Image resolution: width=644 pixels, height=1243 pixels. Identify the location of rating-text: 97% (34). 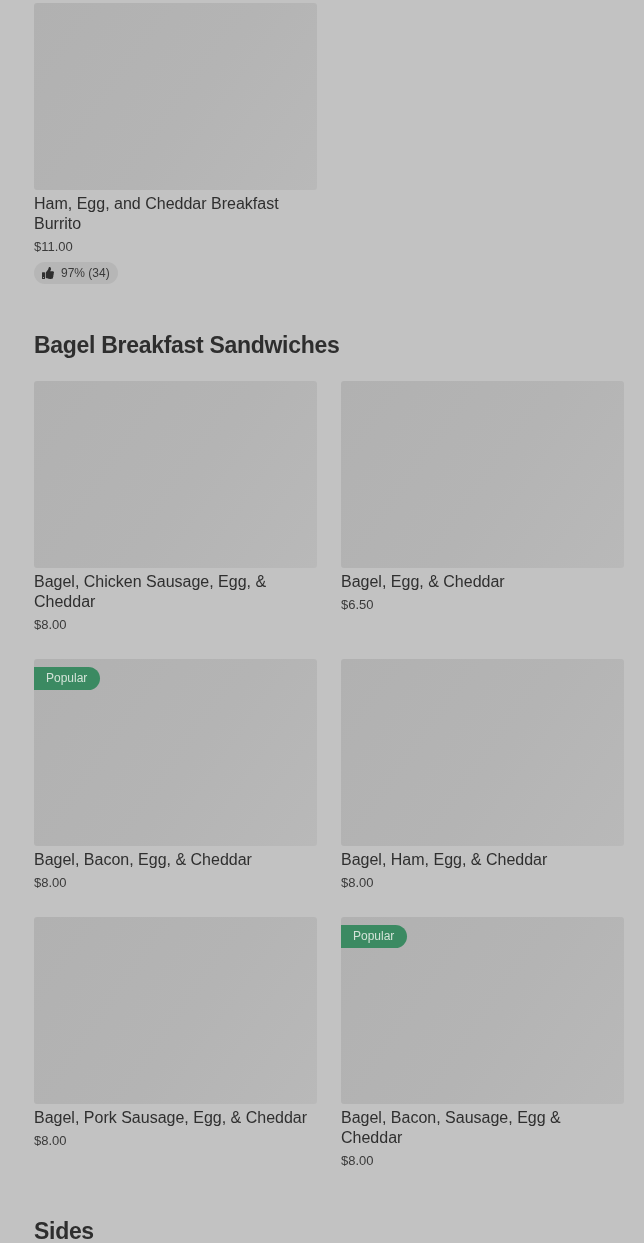
(85, 273).